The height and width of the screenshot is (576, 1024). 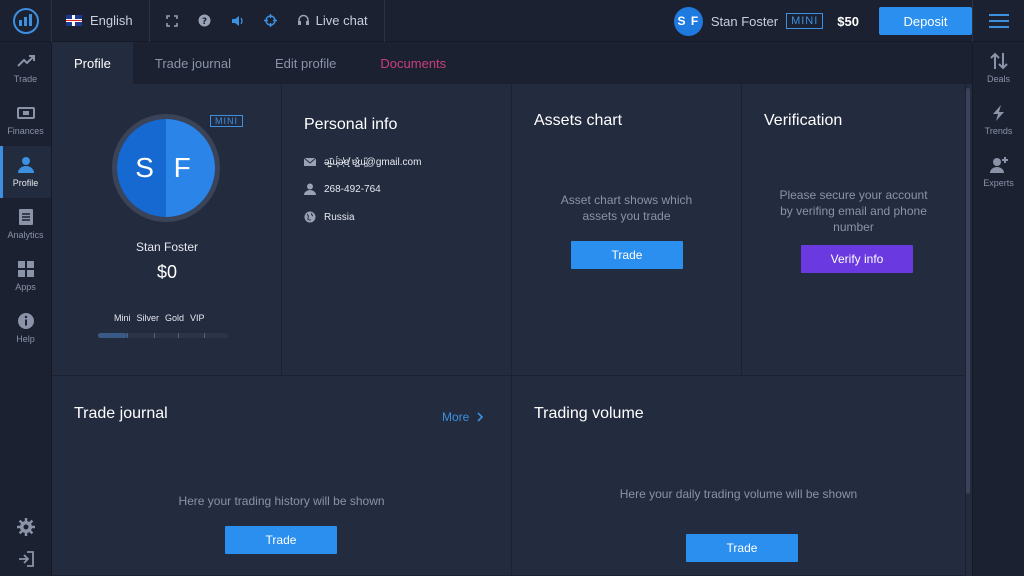 I want to click on sidebar-item-label: Profile, so click(x=25, y=183).